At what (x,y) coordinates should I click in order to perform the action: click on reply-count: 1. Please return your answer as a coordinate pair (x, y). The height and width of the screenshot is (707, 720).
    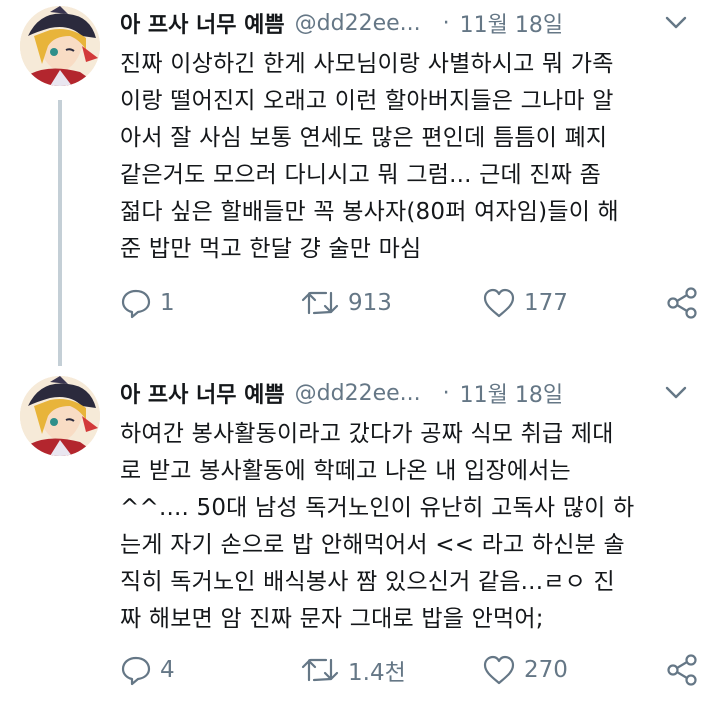
    Looking at the image, I should click on (167, 303).